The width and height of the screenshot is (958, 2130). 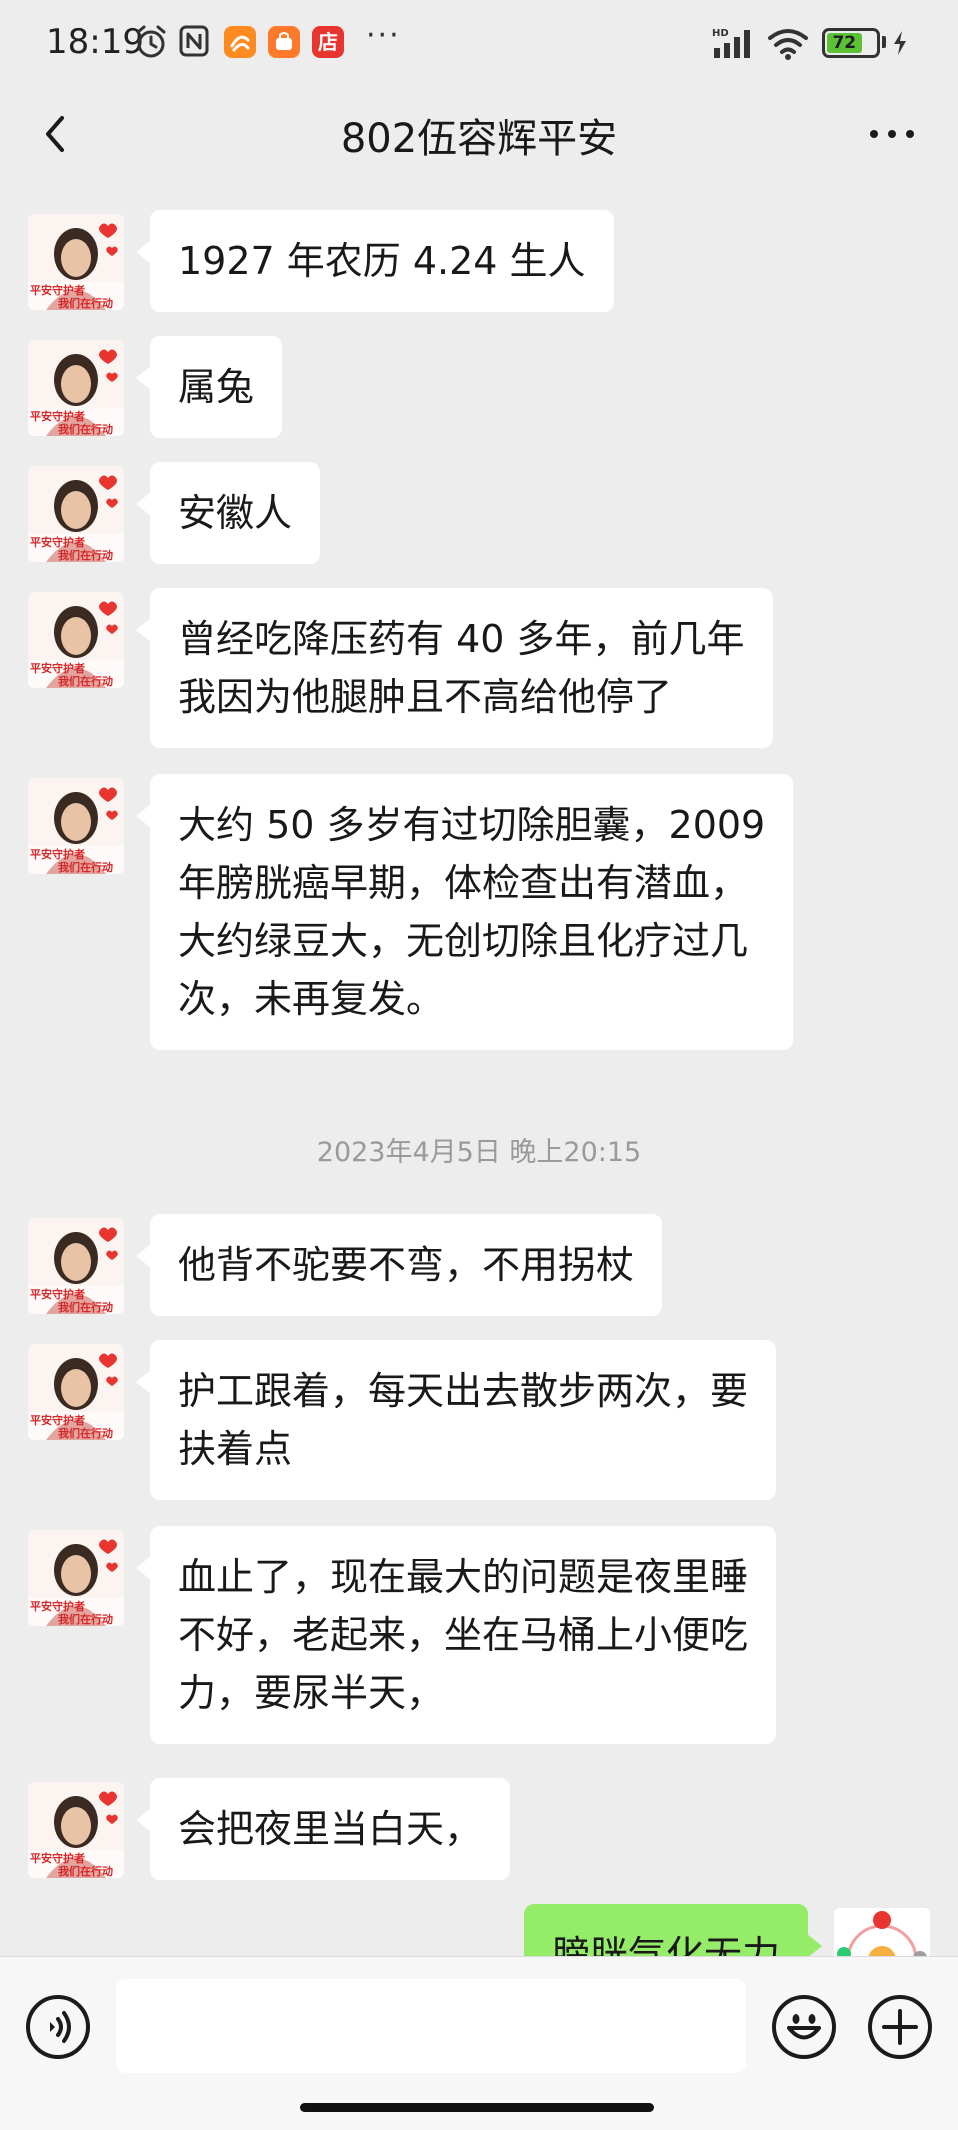 I want to click on incoming-message-bubble: 曾经吃降压药有 40 多年，前几年 我因为他腿肿且不高给他停了, so click(x=454, y=668).